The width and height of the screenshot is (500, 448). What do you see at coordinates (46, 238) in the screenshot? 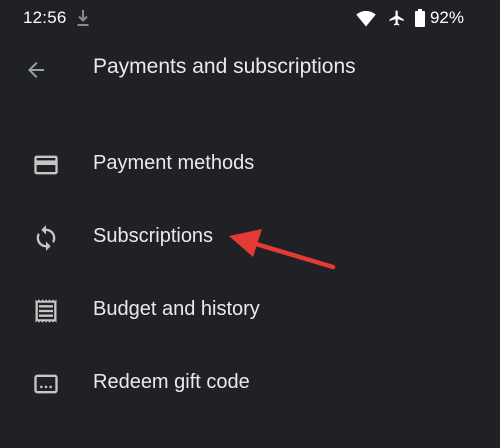
I see `sync-icon` at bounding box center [46, 238].